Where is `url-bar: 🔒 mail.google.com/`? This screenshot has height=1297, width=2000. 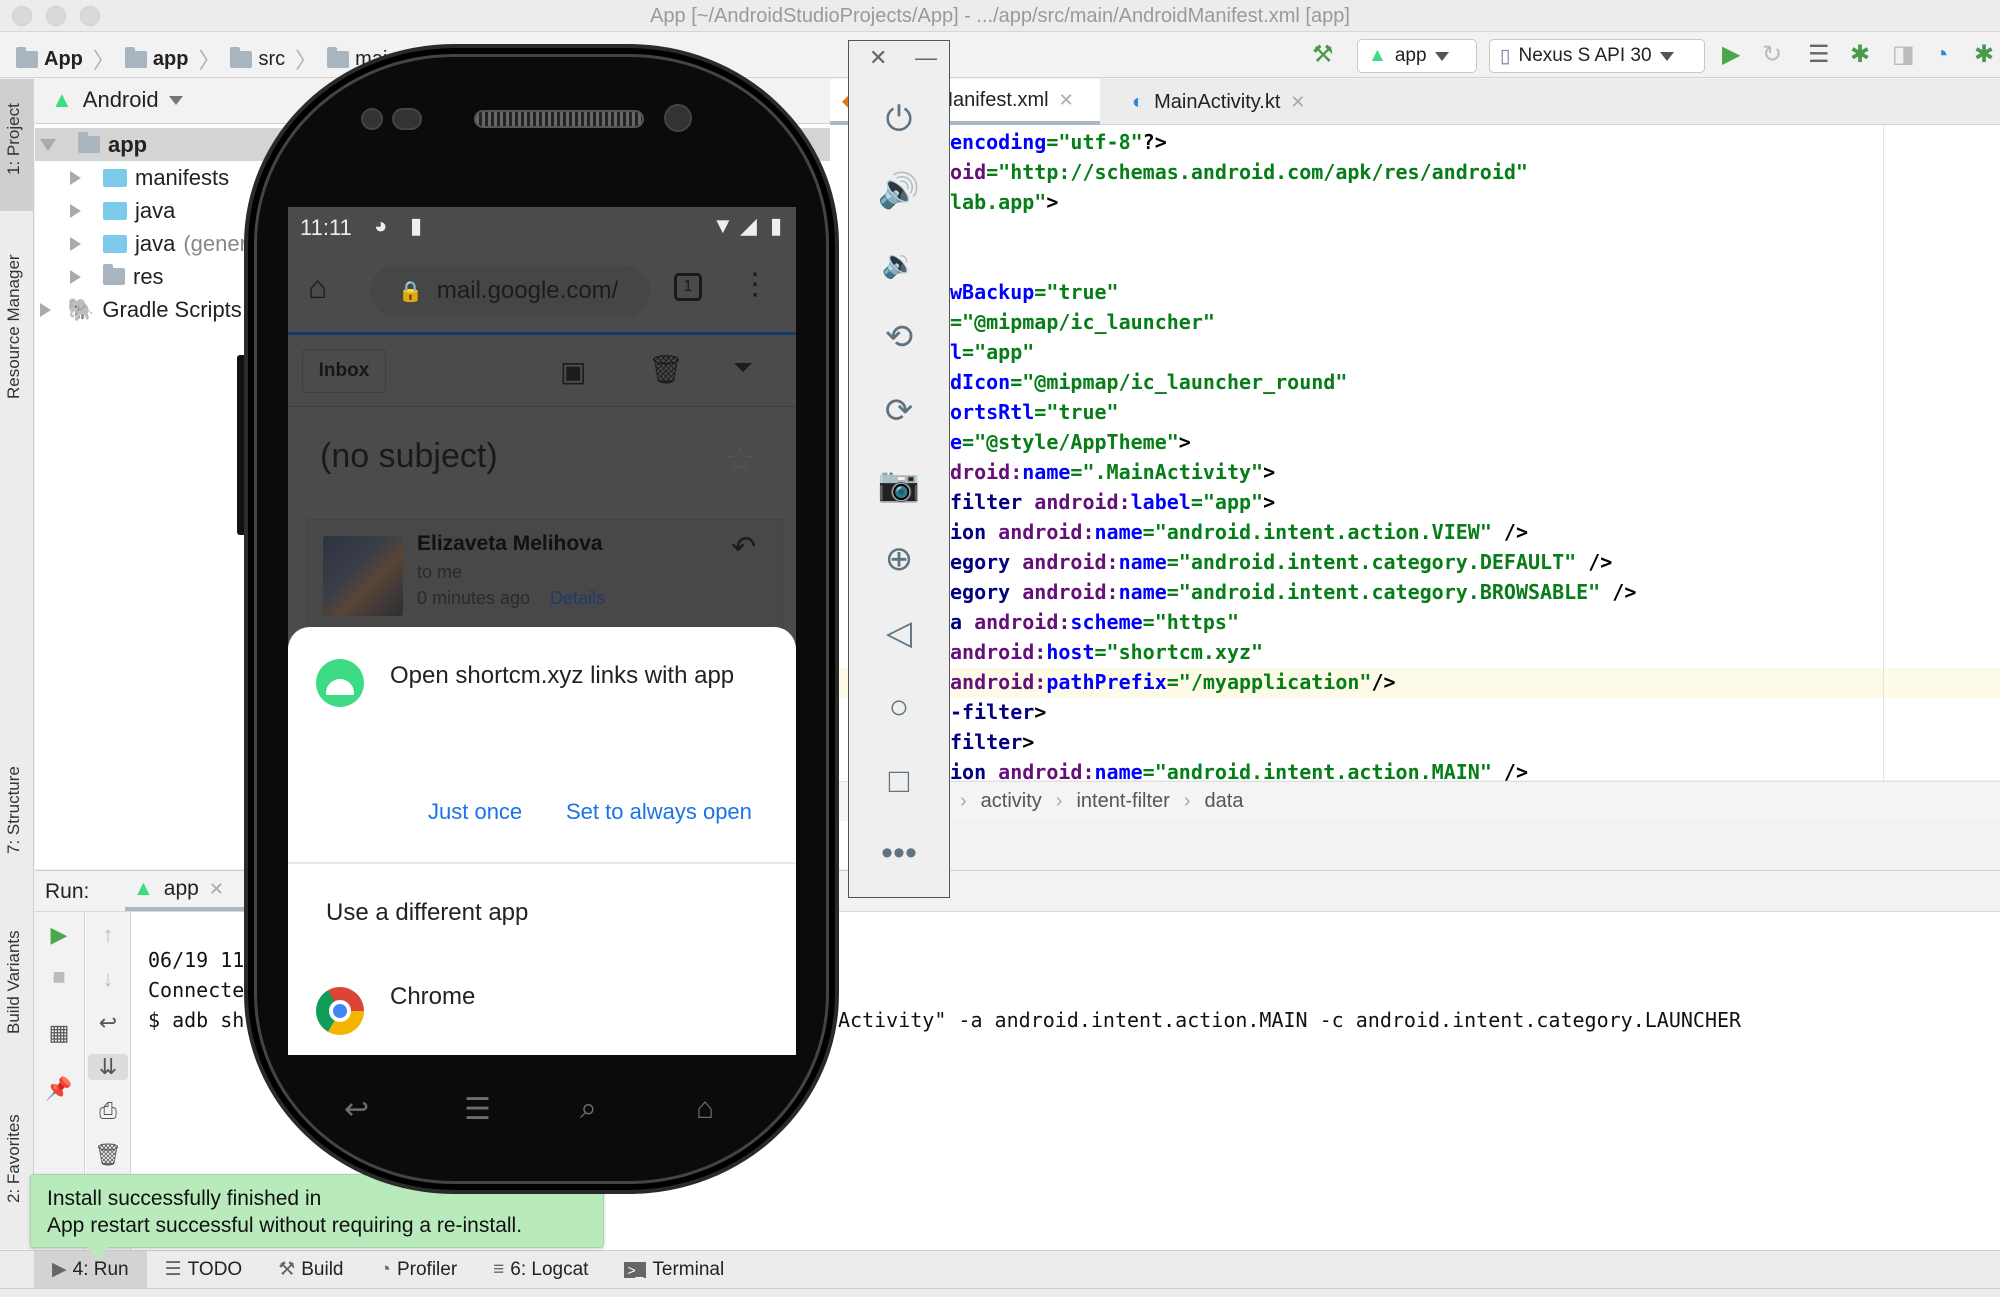 url-bar: 🔒 mail.google.com/ is located at coordinates (510, 291).